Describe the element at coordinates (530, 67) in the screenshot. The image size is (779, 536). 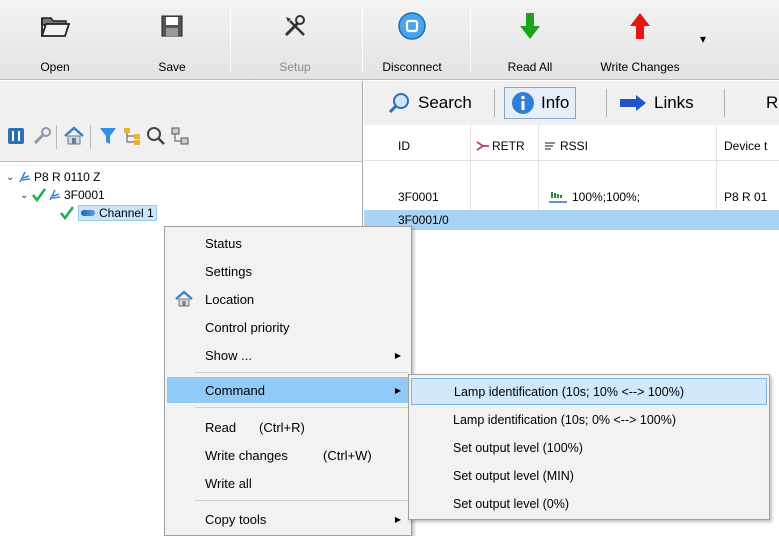
I see `read-all-label: Read All` at that location.